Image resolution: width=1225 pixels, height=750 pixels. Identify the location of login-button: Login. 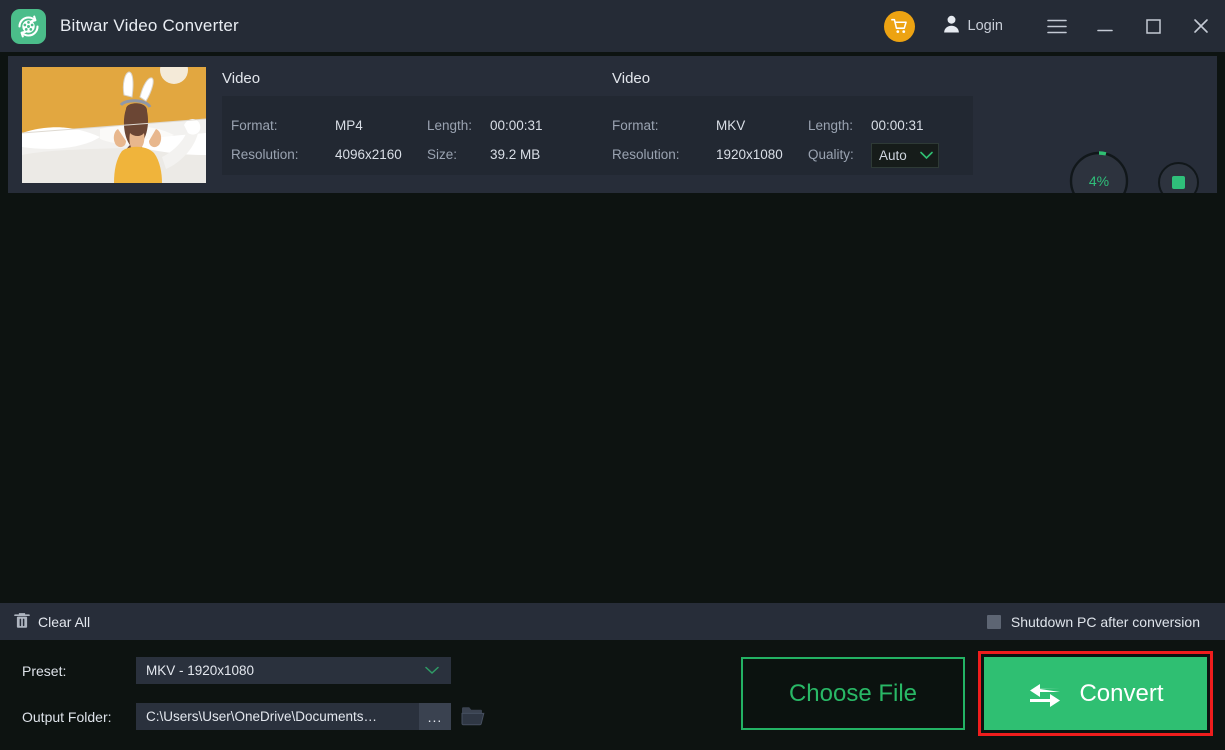
(973, 26).